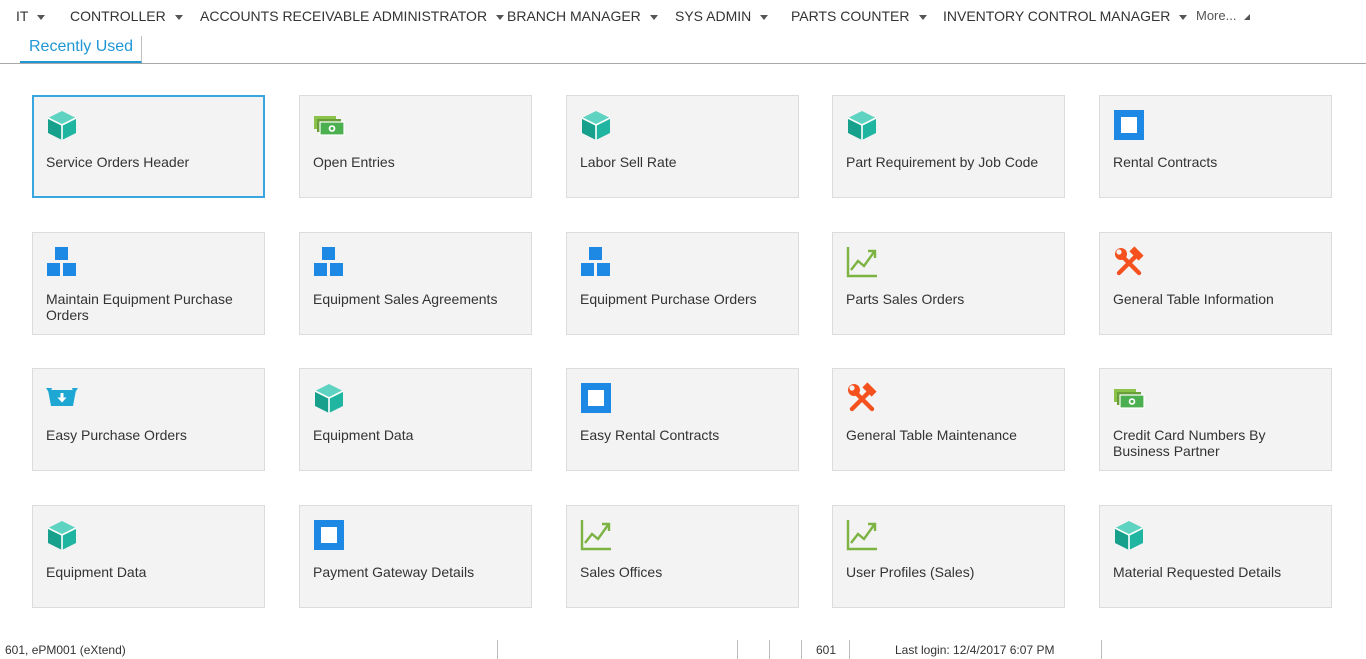 This screenshot has height=659, width=1366. What do you see at coordinates (148, 419) in the screenshot?
I see `tile-easy-purchase-orders: Easy Purchase Orders` at bounding box center [148, 419].